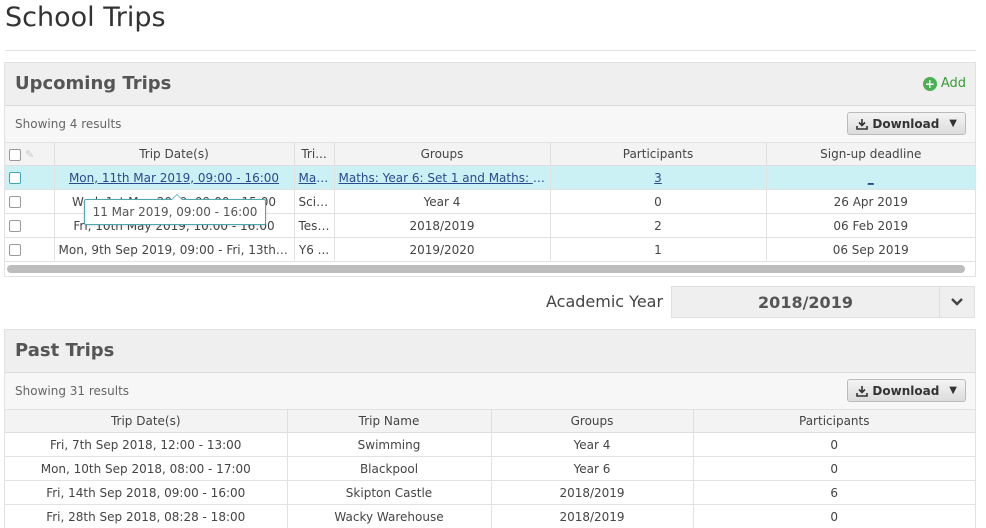  What do you see at coordinates (870, 202) in the screenshot?
I see `trip-deadline: 26 Apr 2019` at bounding box center [870, 202].